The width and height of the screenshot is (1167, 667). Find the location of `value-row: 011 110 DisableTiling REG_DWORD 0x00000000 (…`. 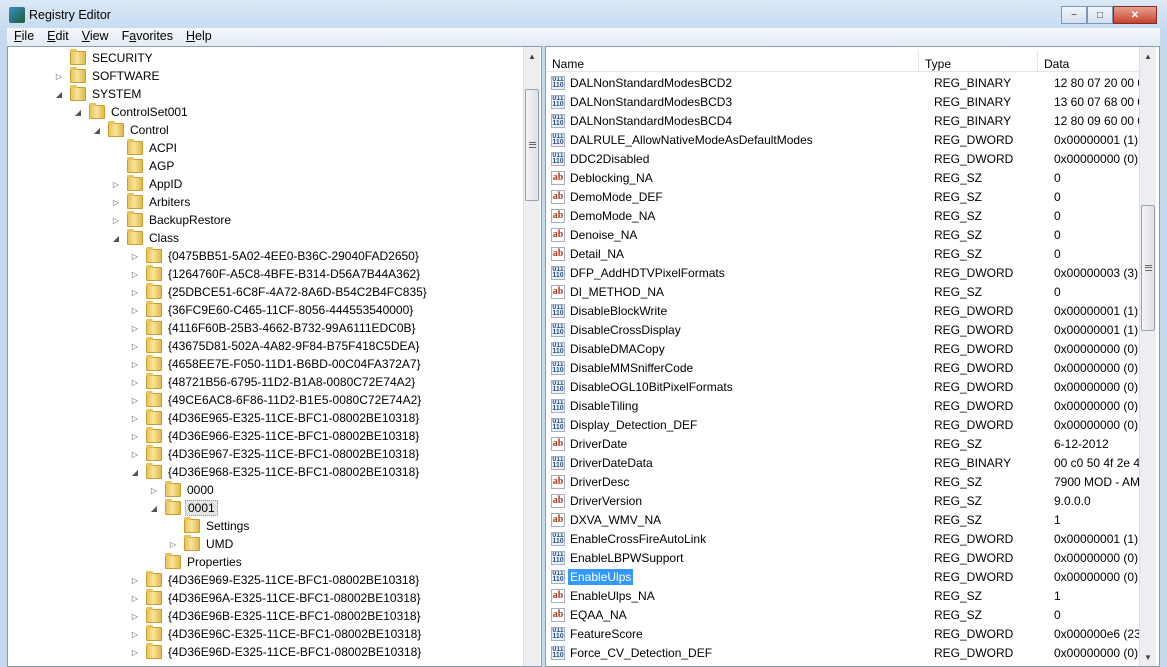

value-row: 011 110 DisableTiling REG_DWORD 0x00000000 (… is located at coordinates (850, 405).